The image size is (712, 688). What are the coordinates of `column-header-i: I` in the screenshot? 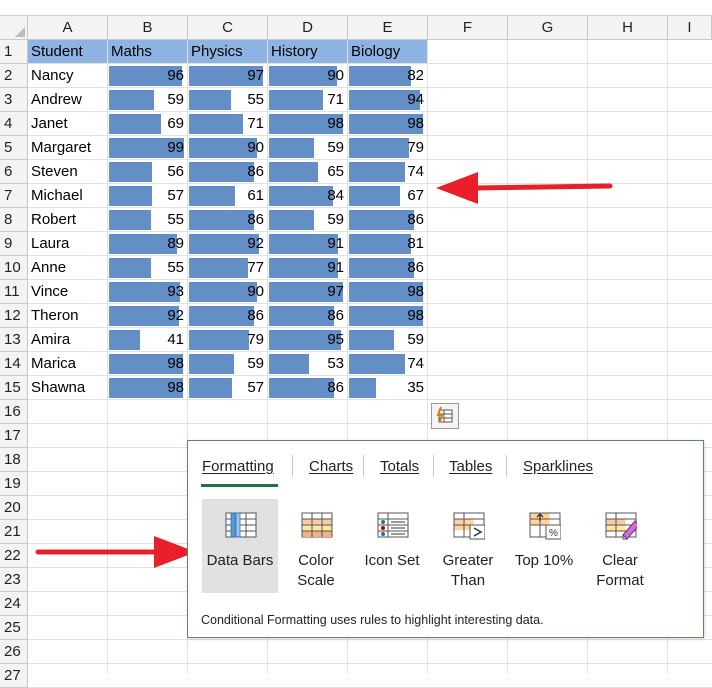 It's located at (690, 28).